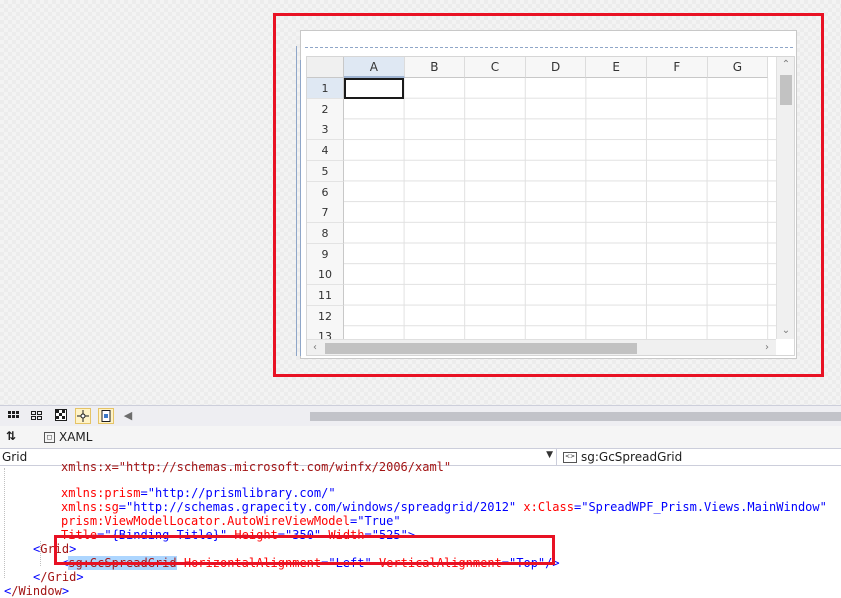 The image size is (841, 598). What do you see at coordinates (76, 437) in the screenshot?
I see `tab-xaml-label: XAML` at bounding box center [76, 437].